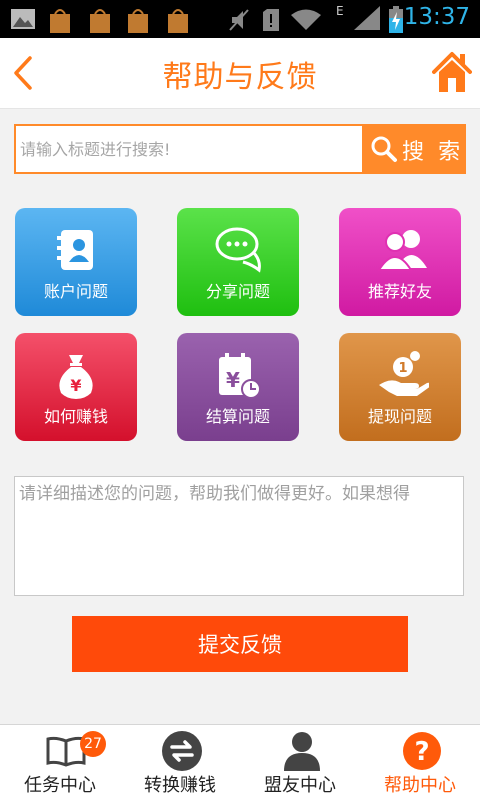 The image size is (480, 801). I want to click on calendar-yen-icon: ¥, so click(240, 376).